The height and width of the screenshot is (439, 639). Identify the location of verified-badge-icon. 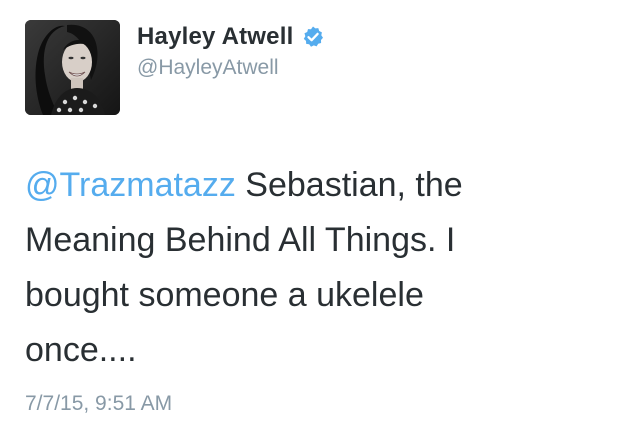
(313, 37).